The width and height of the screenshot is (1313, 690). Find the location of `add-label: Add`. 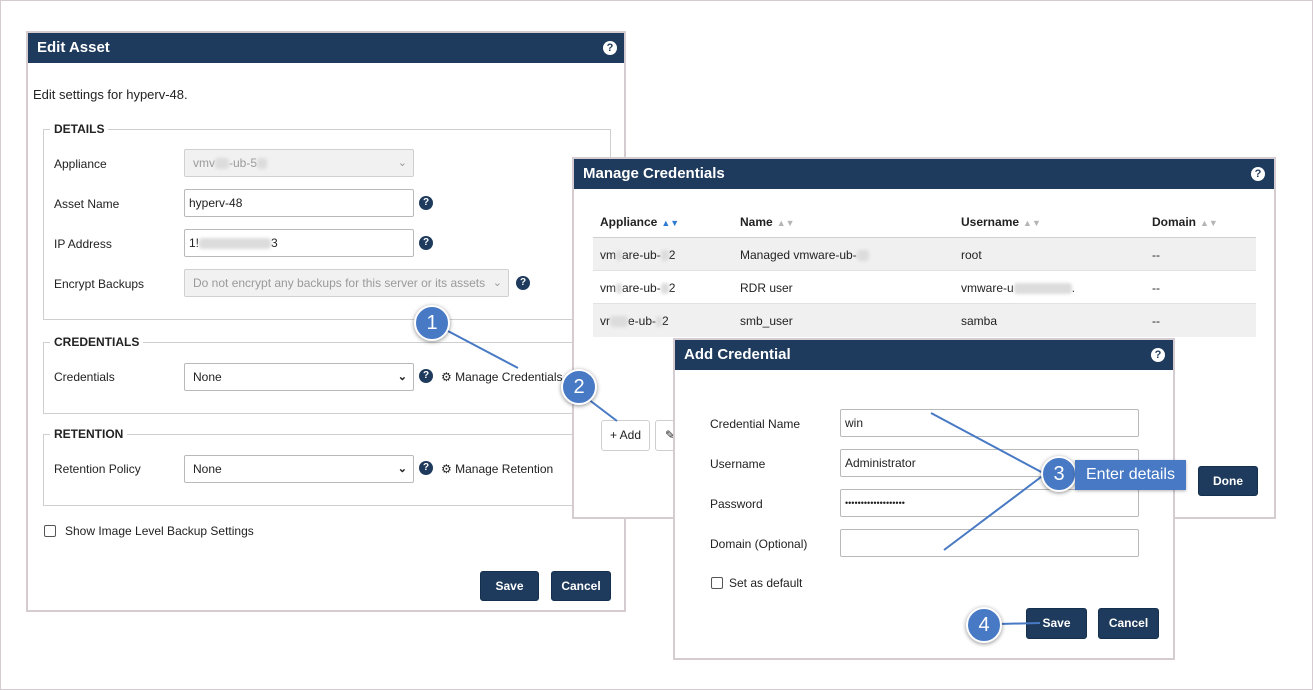

add-label: Add is located at coordinates (630, 435).